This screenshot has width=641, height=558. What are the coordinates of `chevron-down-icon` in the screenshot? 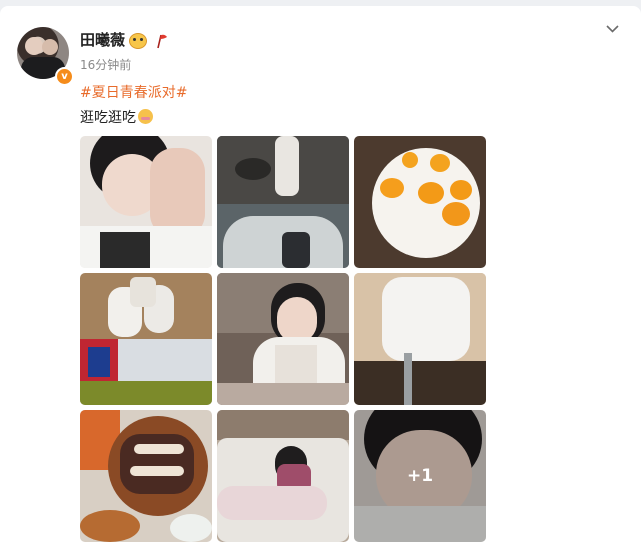 It's located at (612, 28).